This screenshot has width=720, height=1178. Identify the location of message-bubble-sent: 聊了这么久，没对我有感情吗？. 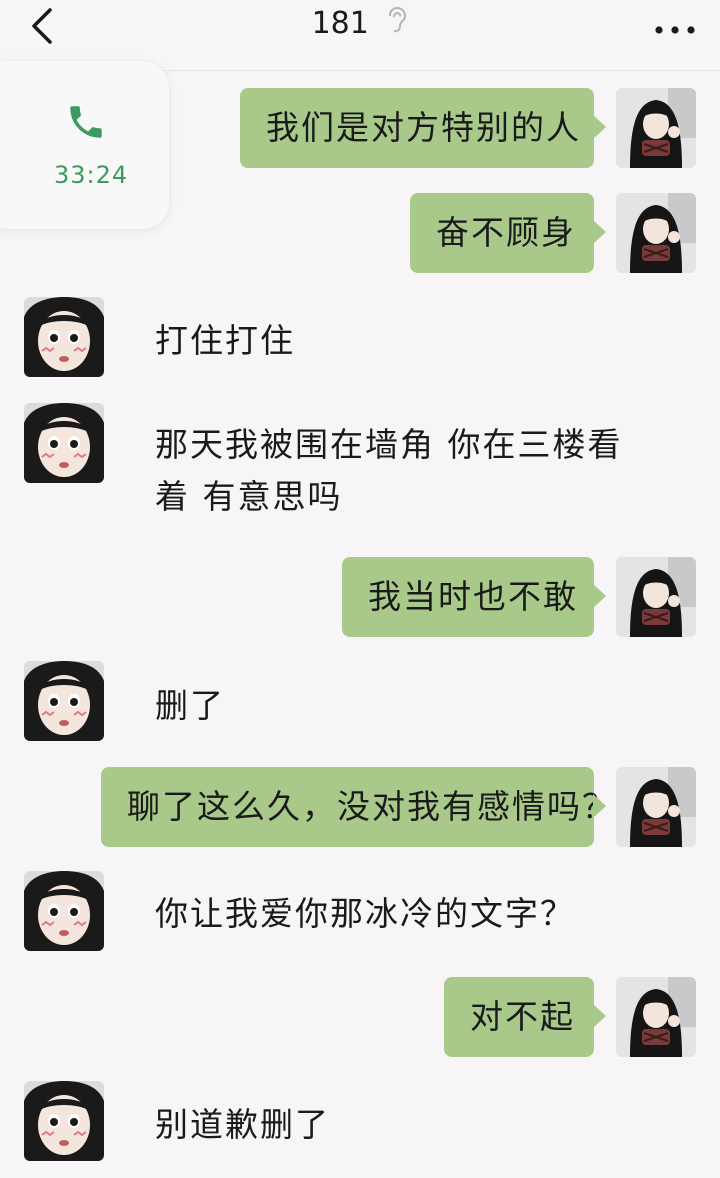
(358, 807).